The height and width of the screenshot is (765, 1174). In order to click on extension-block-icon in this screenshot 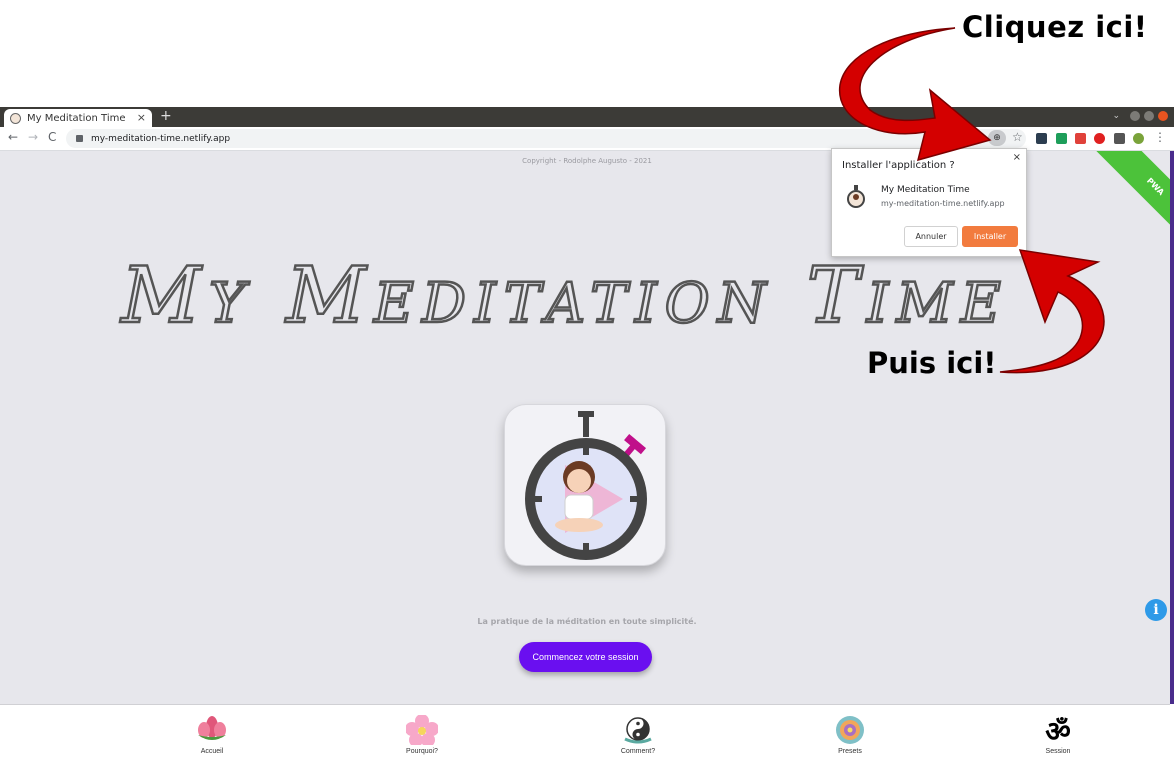, I will do `click(1099, 138)`.